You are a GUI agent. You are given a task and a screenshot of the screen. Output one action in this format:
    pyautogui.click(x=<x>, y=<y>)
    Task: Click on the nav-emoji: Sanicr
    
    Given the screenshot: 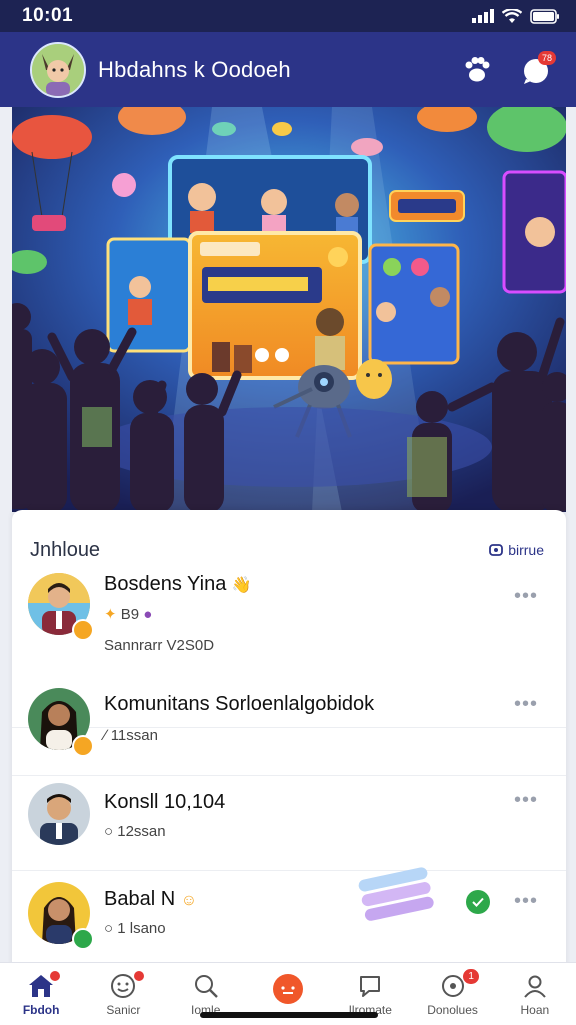 What is the action you would take?
    pyautogui.click(x=123, y=994)
    